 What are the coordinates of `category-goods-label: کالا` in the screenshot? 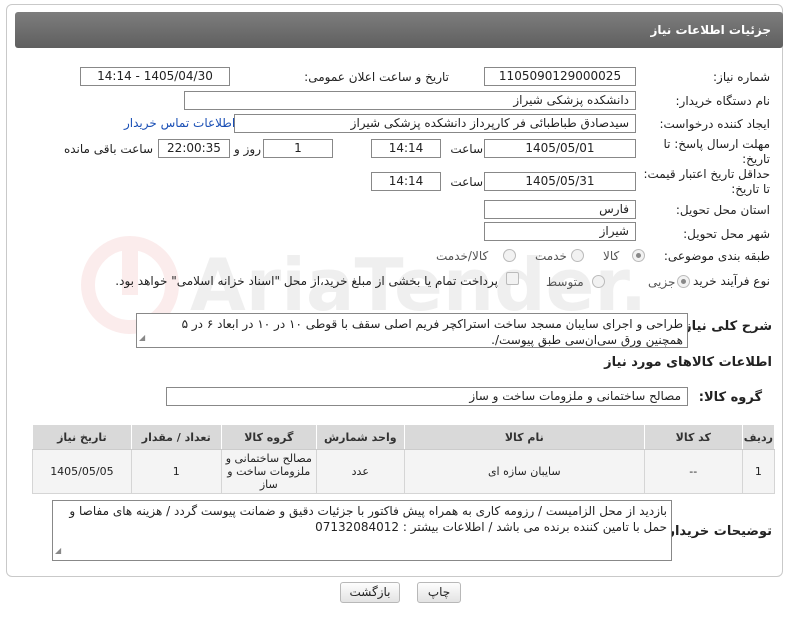 It's located at (611, 256).